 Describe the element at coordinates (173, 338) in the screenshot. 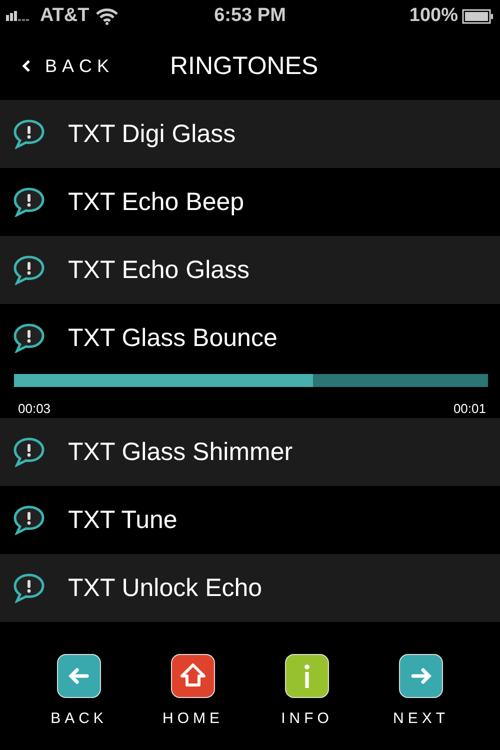

I see `ringtone-name: TXT Glass Bounce` at that location.